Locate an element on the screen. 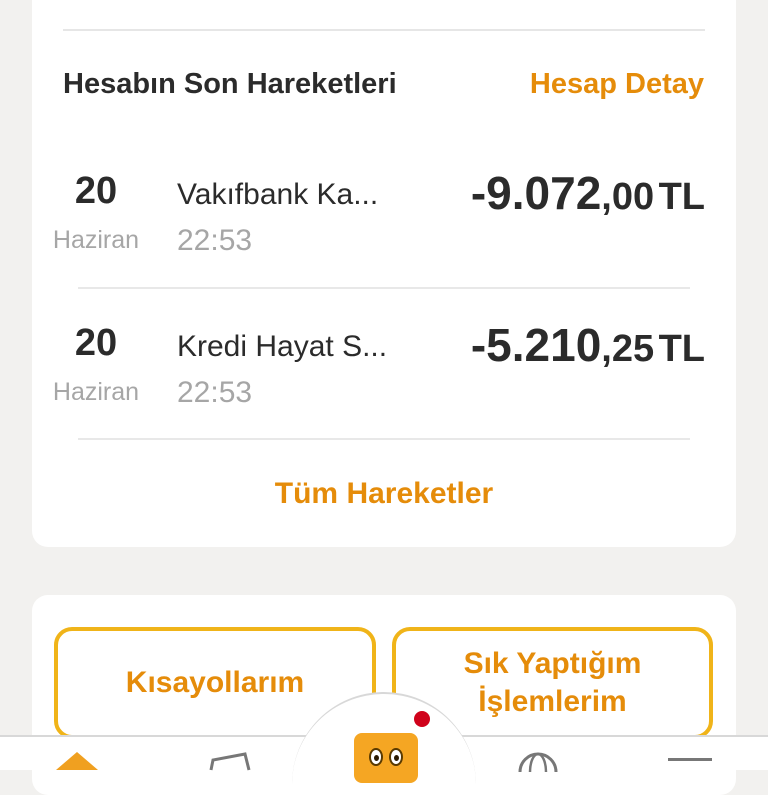  account-detail-link: Hesap Detay is located at coordinates (617, 84).